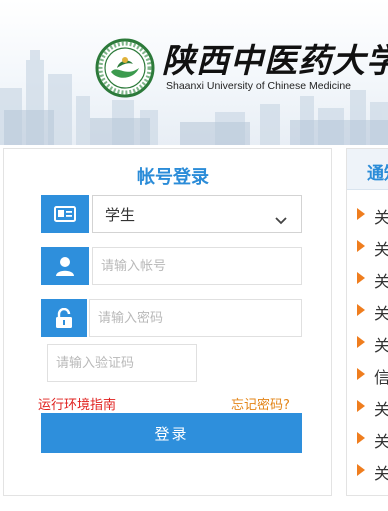 This screenshot has height=511, width=388. Describe the element at coordinates (65, 214) in the screenshot. I see `id-card-icon` at that location.